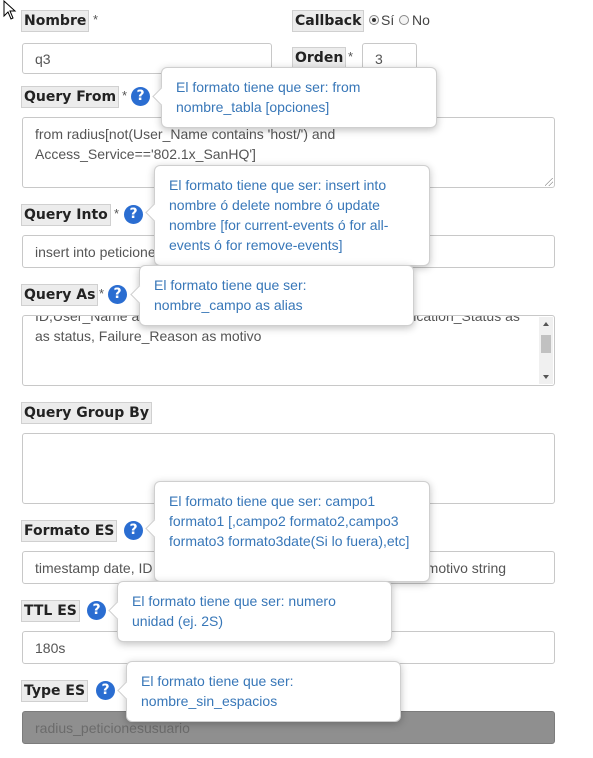 The width and height of the screenshot is (593, 758). I want to click on callback-no-label: No, so click(421, 20).